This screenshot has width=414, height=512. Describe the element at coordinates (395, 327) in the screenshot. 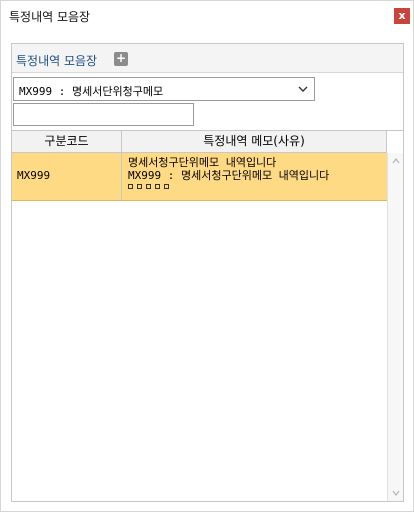

I see `vertical-scrollbar` at that location.